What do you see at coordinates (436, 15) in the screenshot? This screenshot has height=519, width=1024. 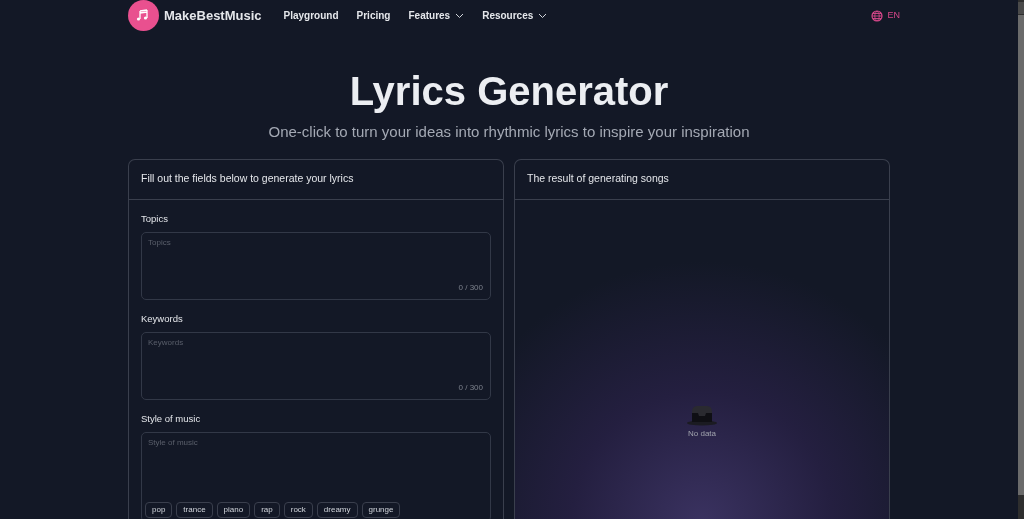 I see `nav-link: Features` at bounding box center [436, 15].